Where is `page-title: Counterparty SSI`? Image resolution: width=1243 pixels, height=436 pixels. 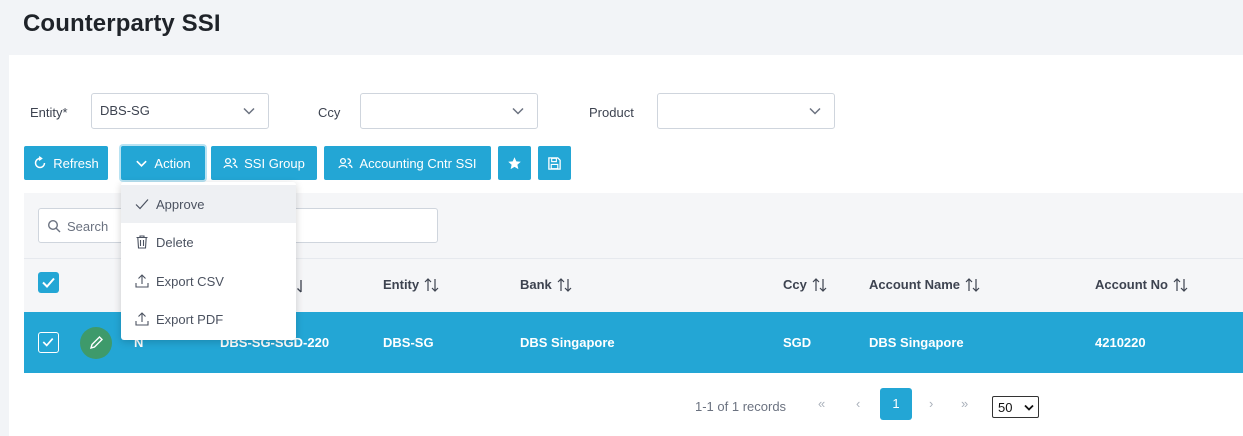 page-title: Counterparty SSI is located at coordinates (122, 23).